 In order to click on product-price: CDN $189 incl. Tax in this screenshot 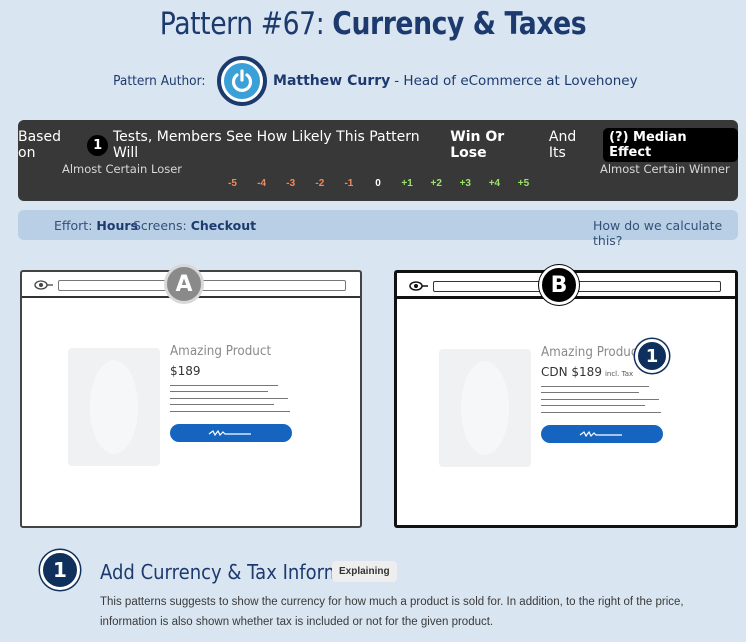, I will do `click(587, 372)`.